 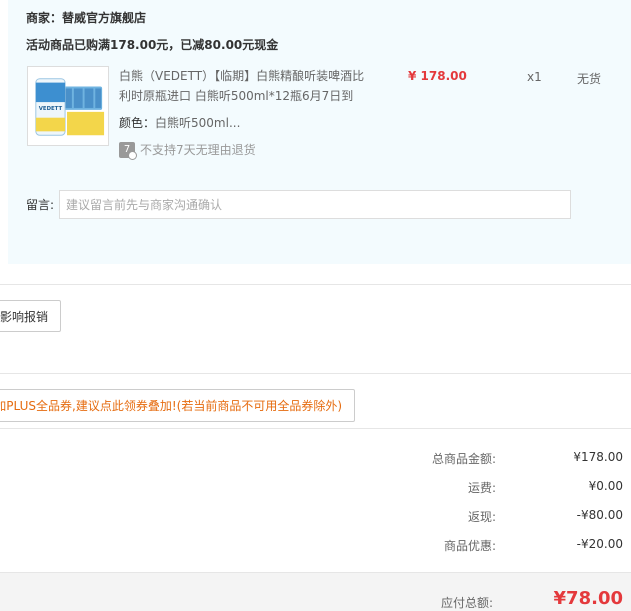 What do you see at coordinates (437, 76) in the screenshot?
I see `product-price: ¥ 178.00` at bounding box center [437, 76].